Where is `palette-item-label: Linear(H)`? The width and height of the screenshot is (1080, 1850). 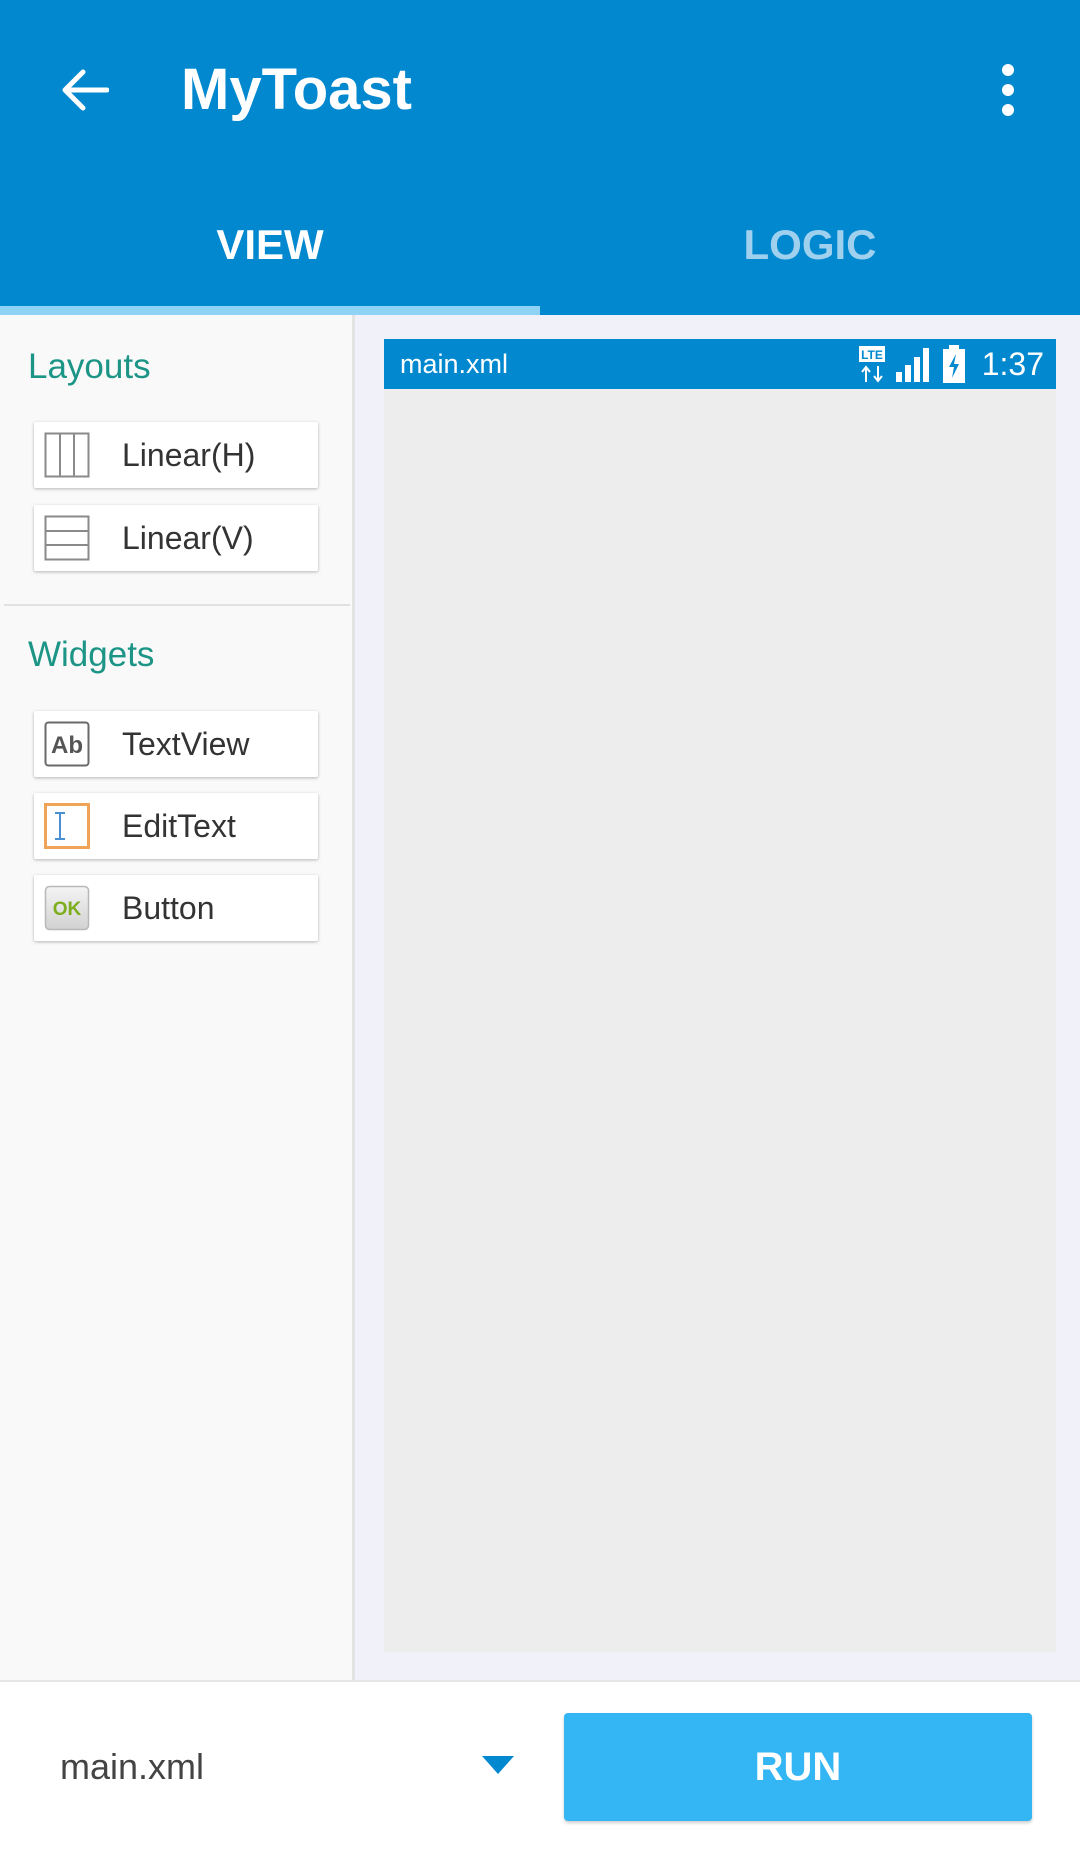
palette-item-label: Linear(H) is located at coordinates (189, 455).